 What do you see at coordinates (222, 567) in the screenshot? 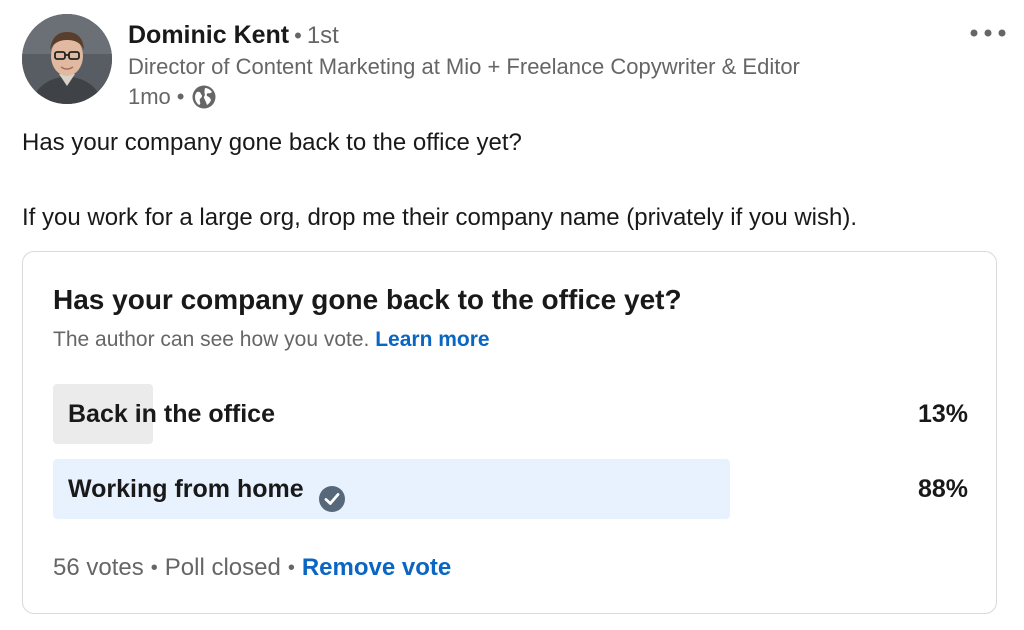
I see `poll-status: Poll closed` at bounding box center [222, 567].